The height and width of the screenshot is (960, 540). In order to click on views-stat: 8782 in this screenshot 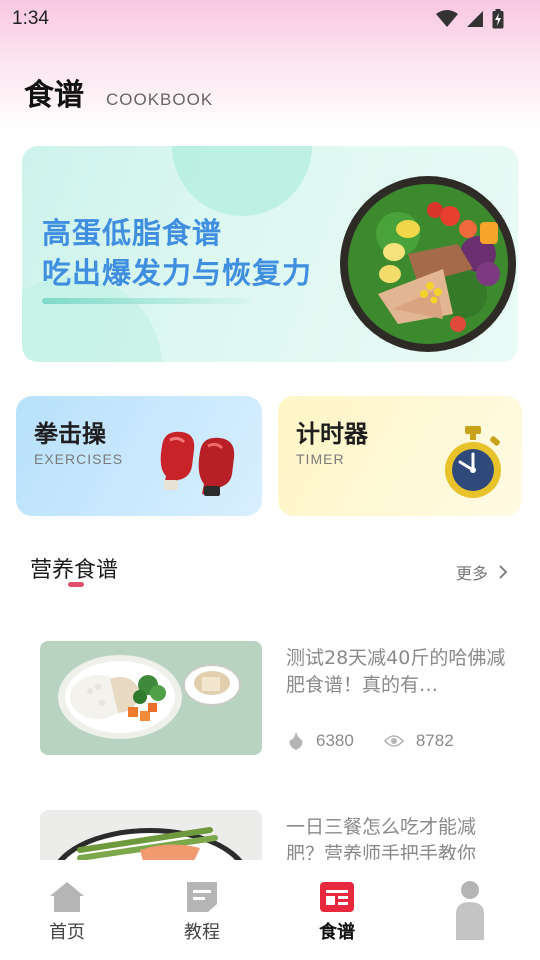, I will do `click(418, 741)`.